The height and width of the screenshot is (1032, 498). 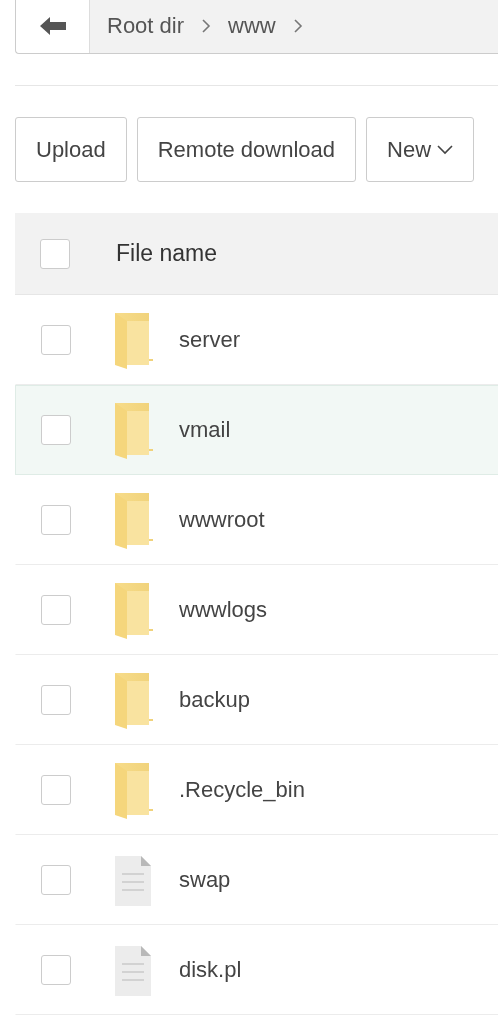 I want to click on toolbar-button: Upload, so click(x=71, y=149).